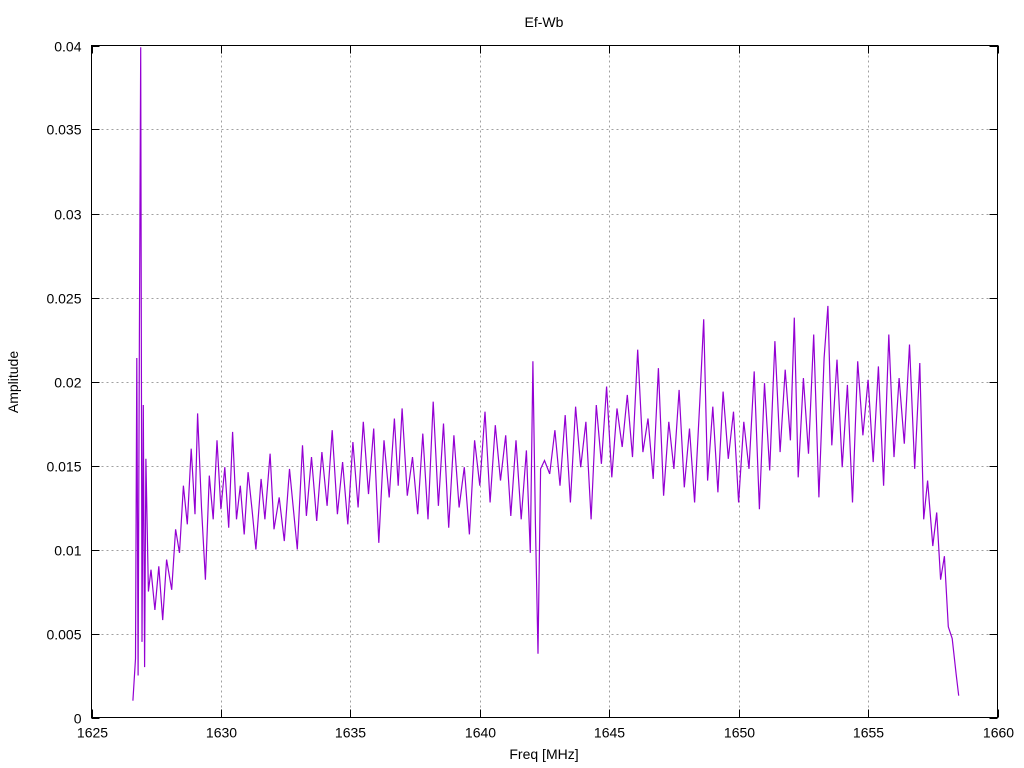 The width and height of the screenshot is (1024, 768). Describe the element at coordinates (78, 719) in the screenshot. I see `y-tick-label: 0` at that location.